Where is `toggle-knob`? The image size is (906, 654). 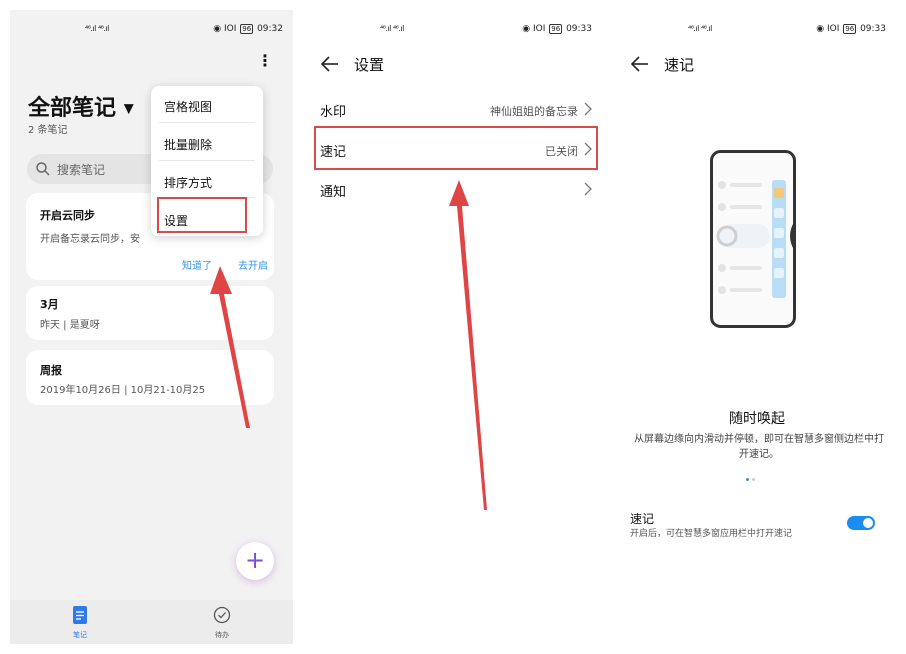
toggle-knob is located at coordinates (868, 523).